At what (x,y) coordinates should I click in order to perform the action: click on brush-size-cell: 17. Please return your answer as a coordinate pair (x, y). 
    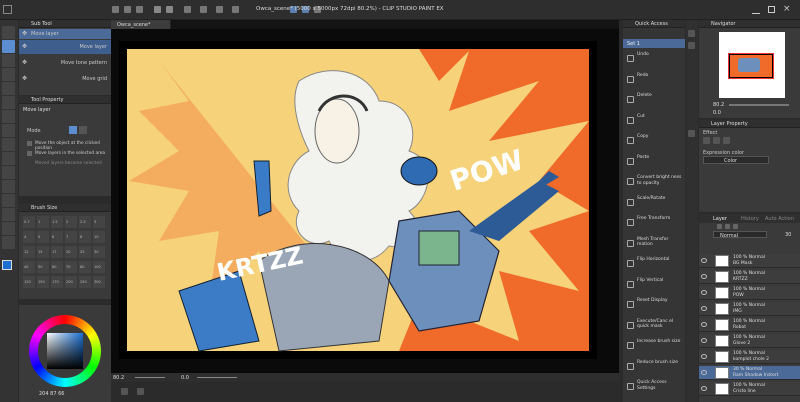
    Looking at the image, I should click on (57, 252).